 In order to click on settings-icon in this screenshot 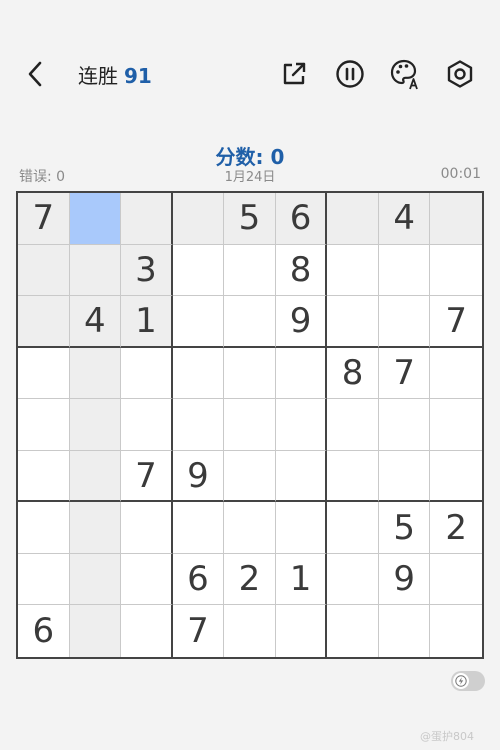, I will do `click(460, 74)`.